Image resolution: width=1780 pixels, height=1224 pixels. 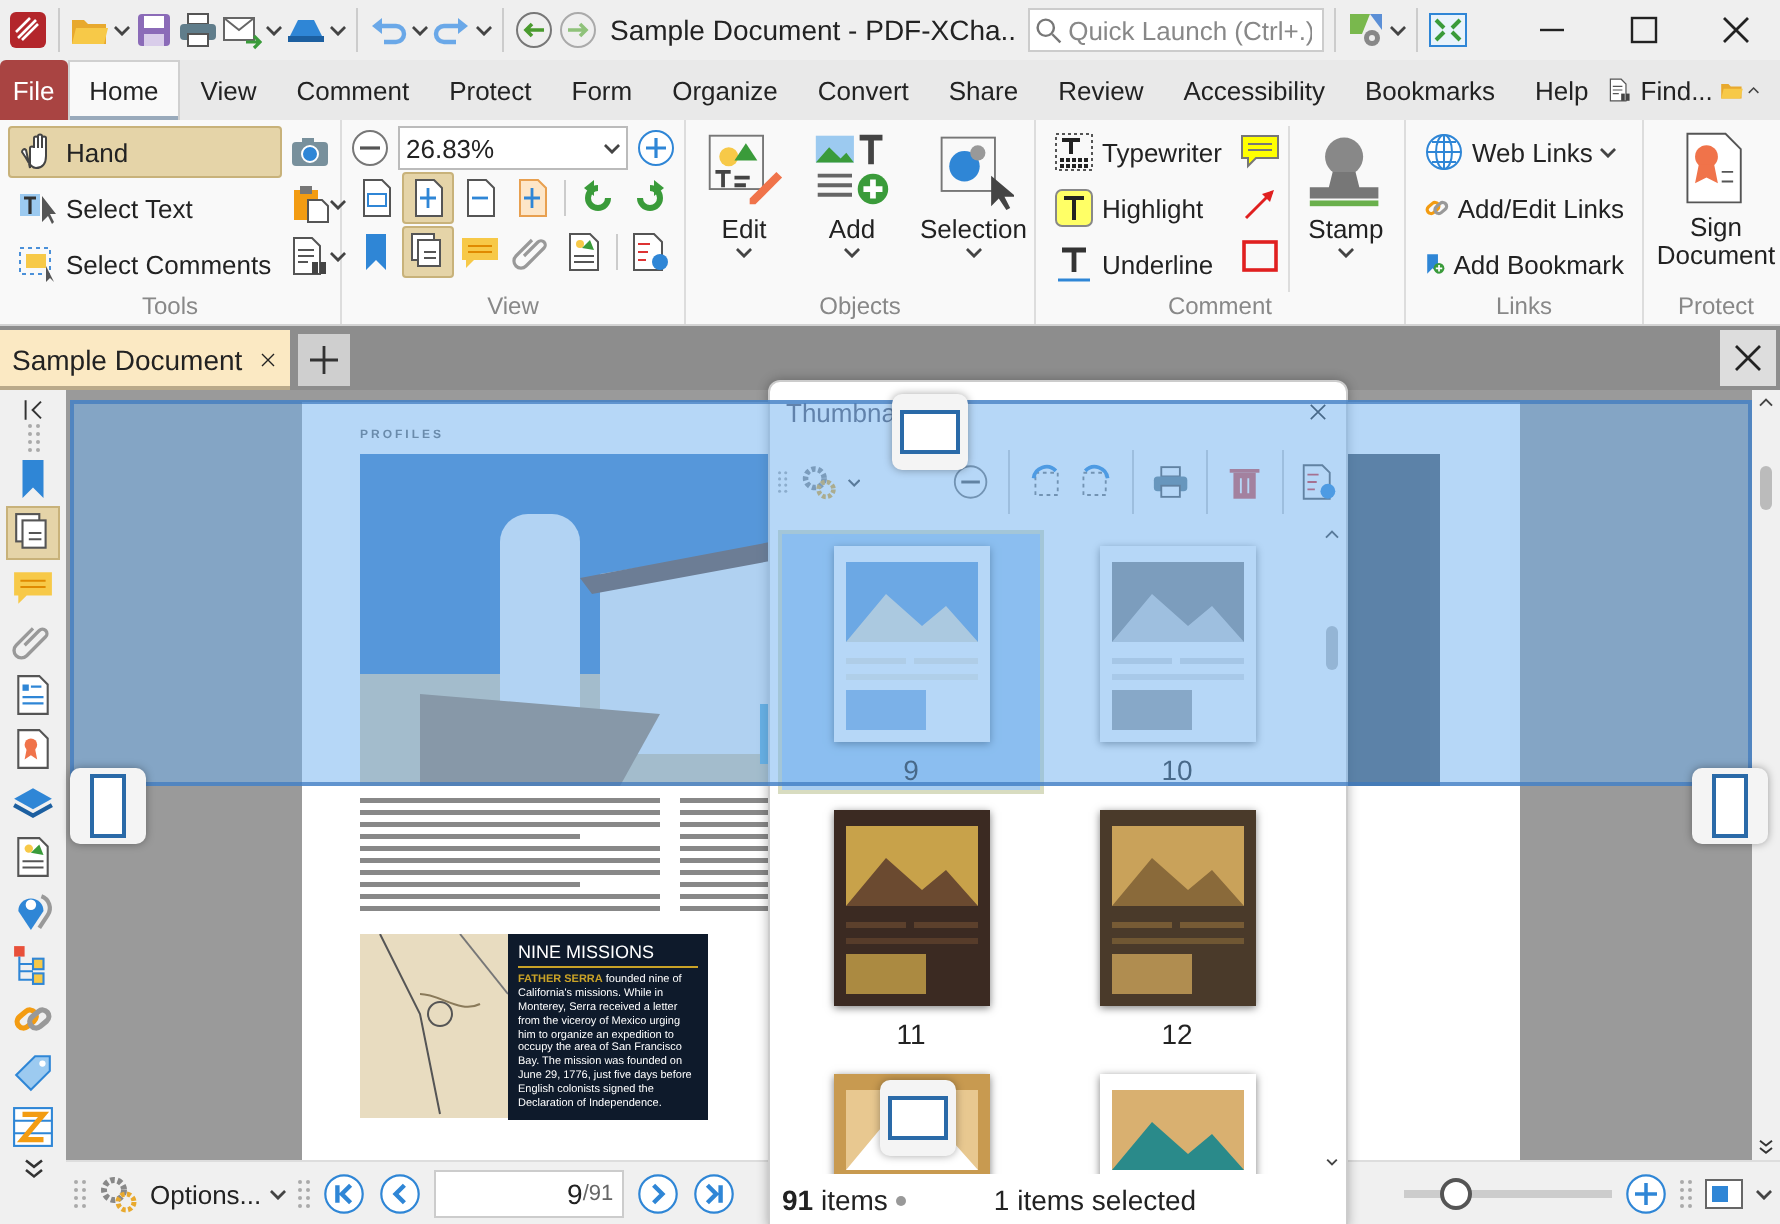 I want to click on thumbnail: 11, so click(x=911, y=926).